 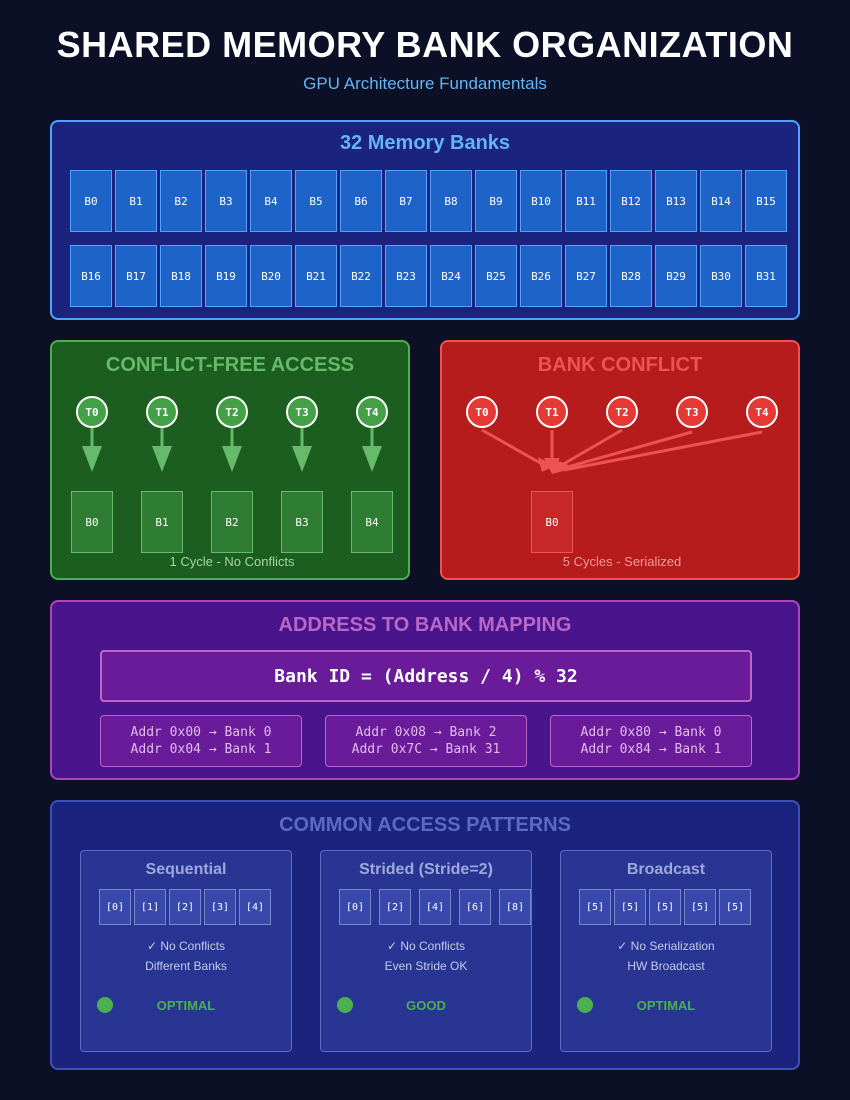 I want to click on memory-bank-b9: B9, so click(x=496, y=201).